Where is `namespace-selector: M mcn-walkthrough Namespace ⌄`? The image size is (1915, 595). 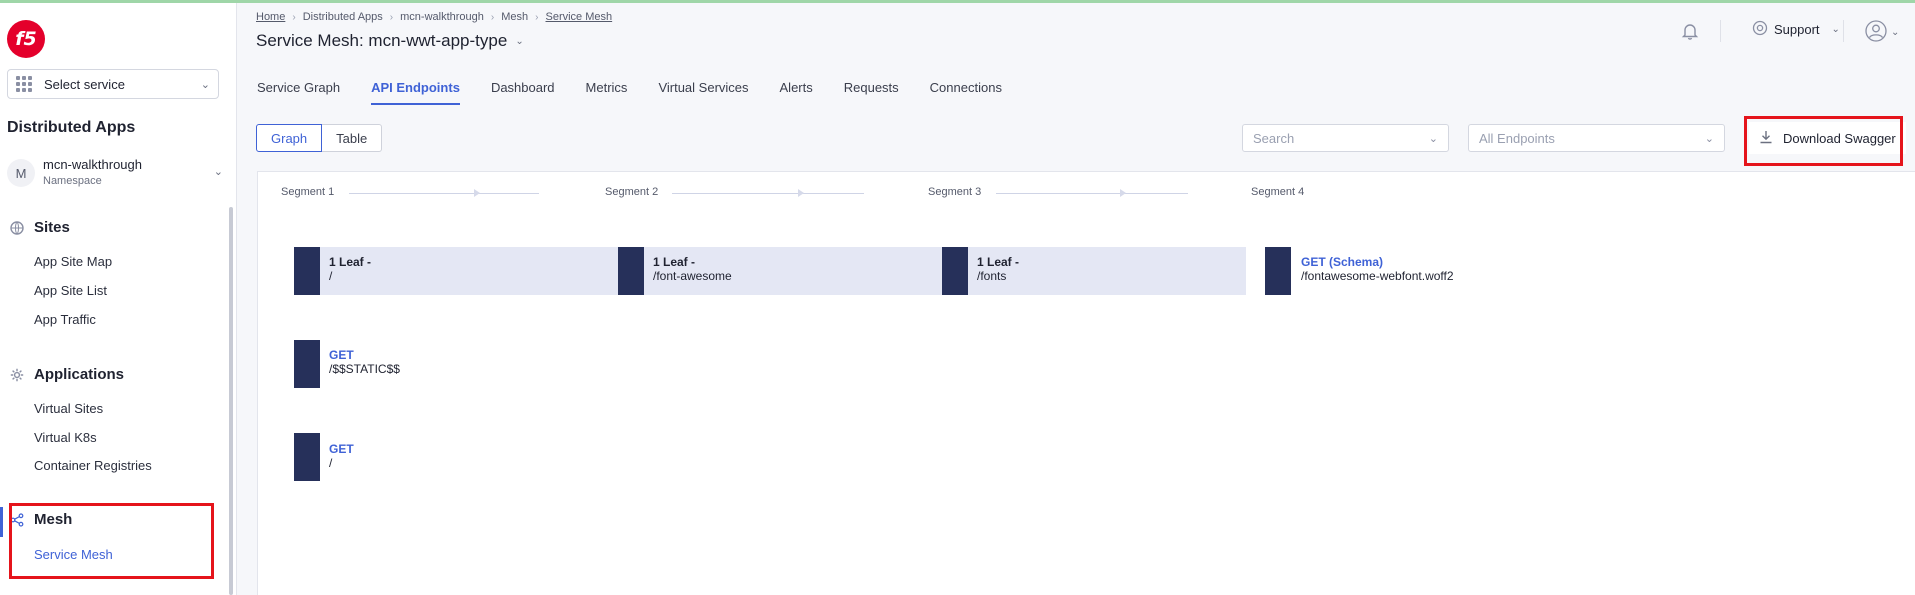 namespace-selector: M mcn-walkthrough Namespace ⌄ is located at coordinates (117, 173).